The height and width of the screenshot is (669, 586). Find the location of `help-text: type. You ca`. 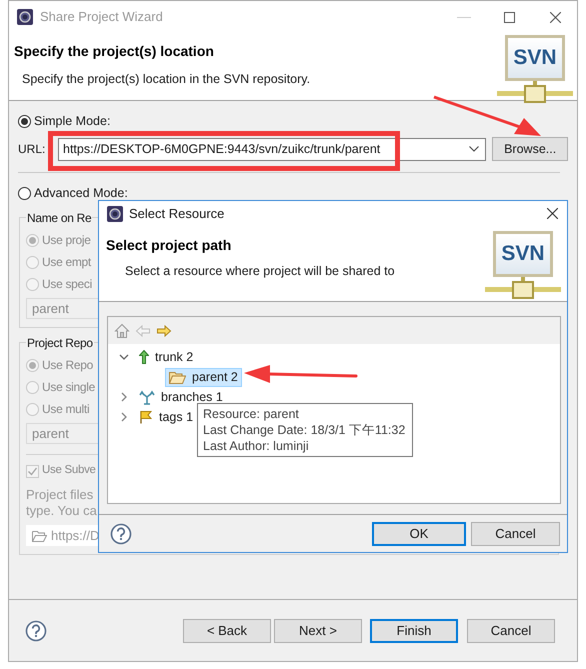

help-text: type. You ca is located at coordinates (62, 511).